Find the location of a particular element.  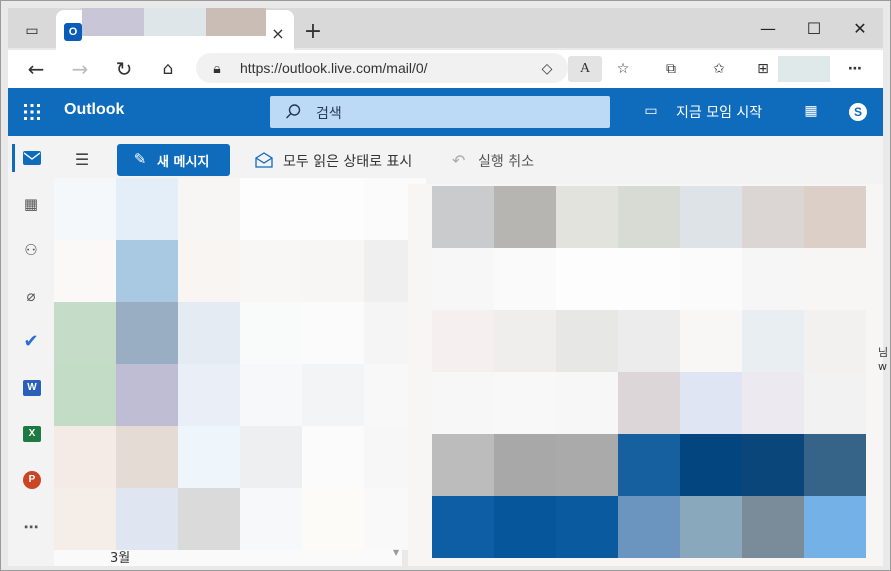

reading-pane-fragment: 님 is located at coordinates (883, 352).